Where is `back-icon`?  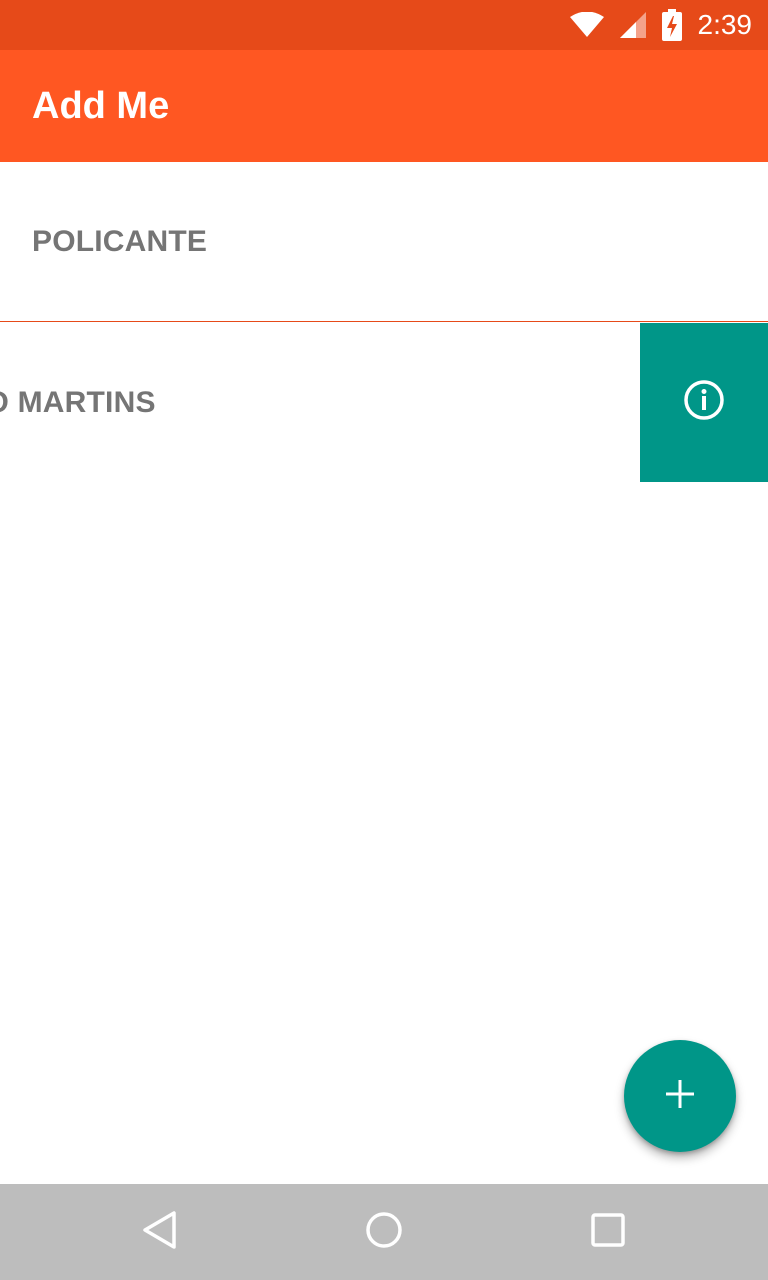
back-icon is located at coordinates (160, 1232).